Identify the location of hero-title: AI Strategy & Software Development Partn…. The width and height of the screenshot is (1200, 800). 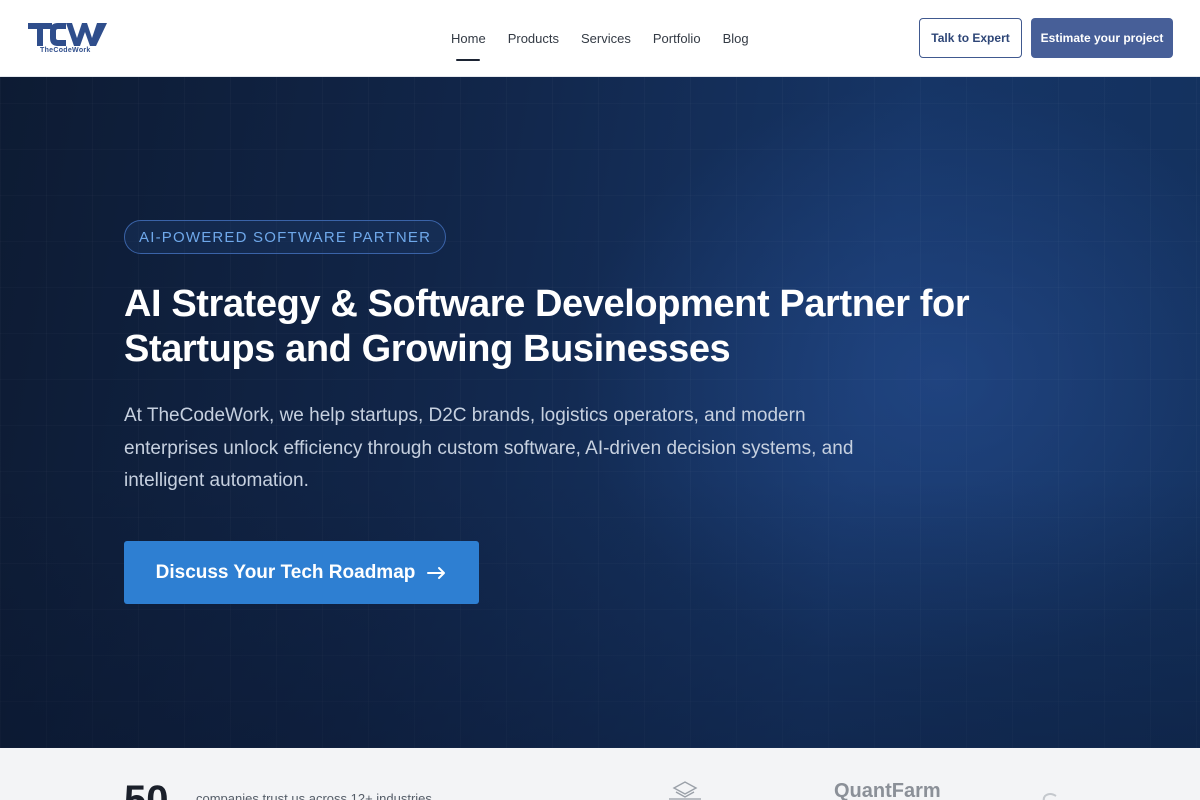
(574, 327).